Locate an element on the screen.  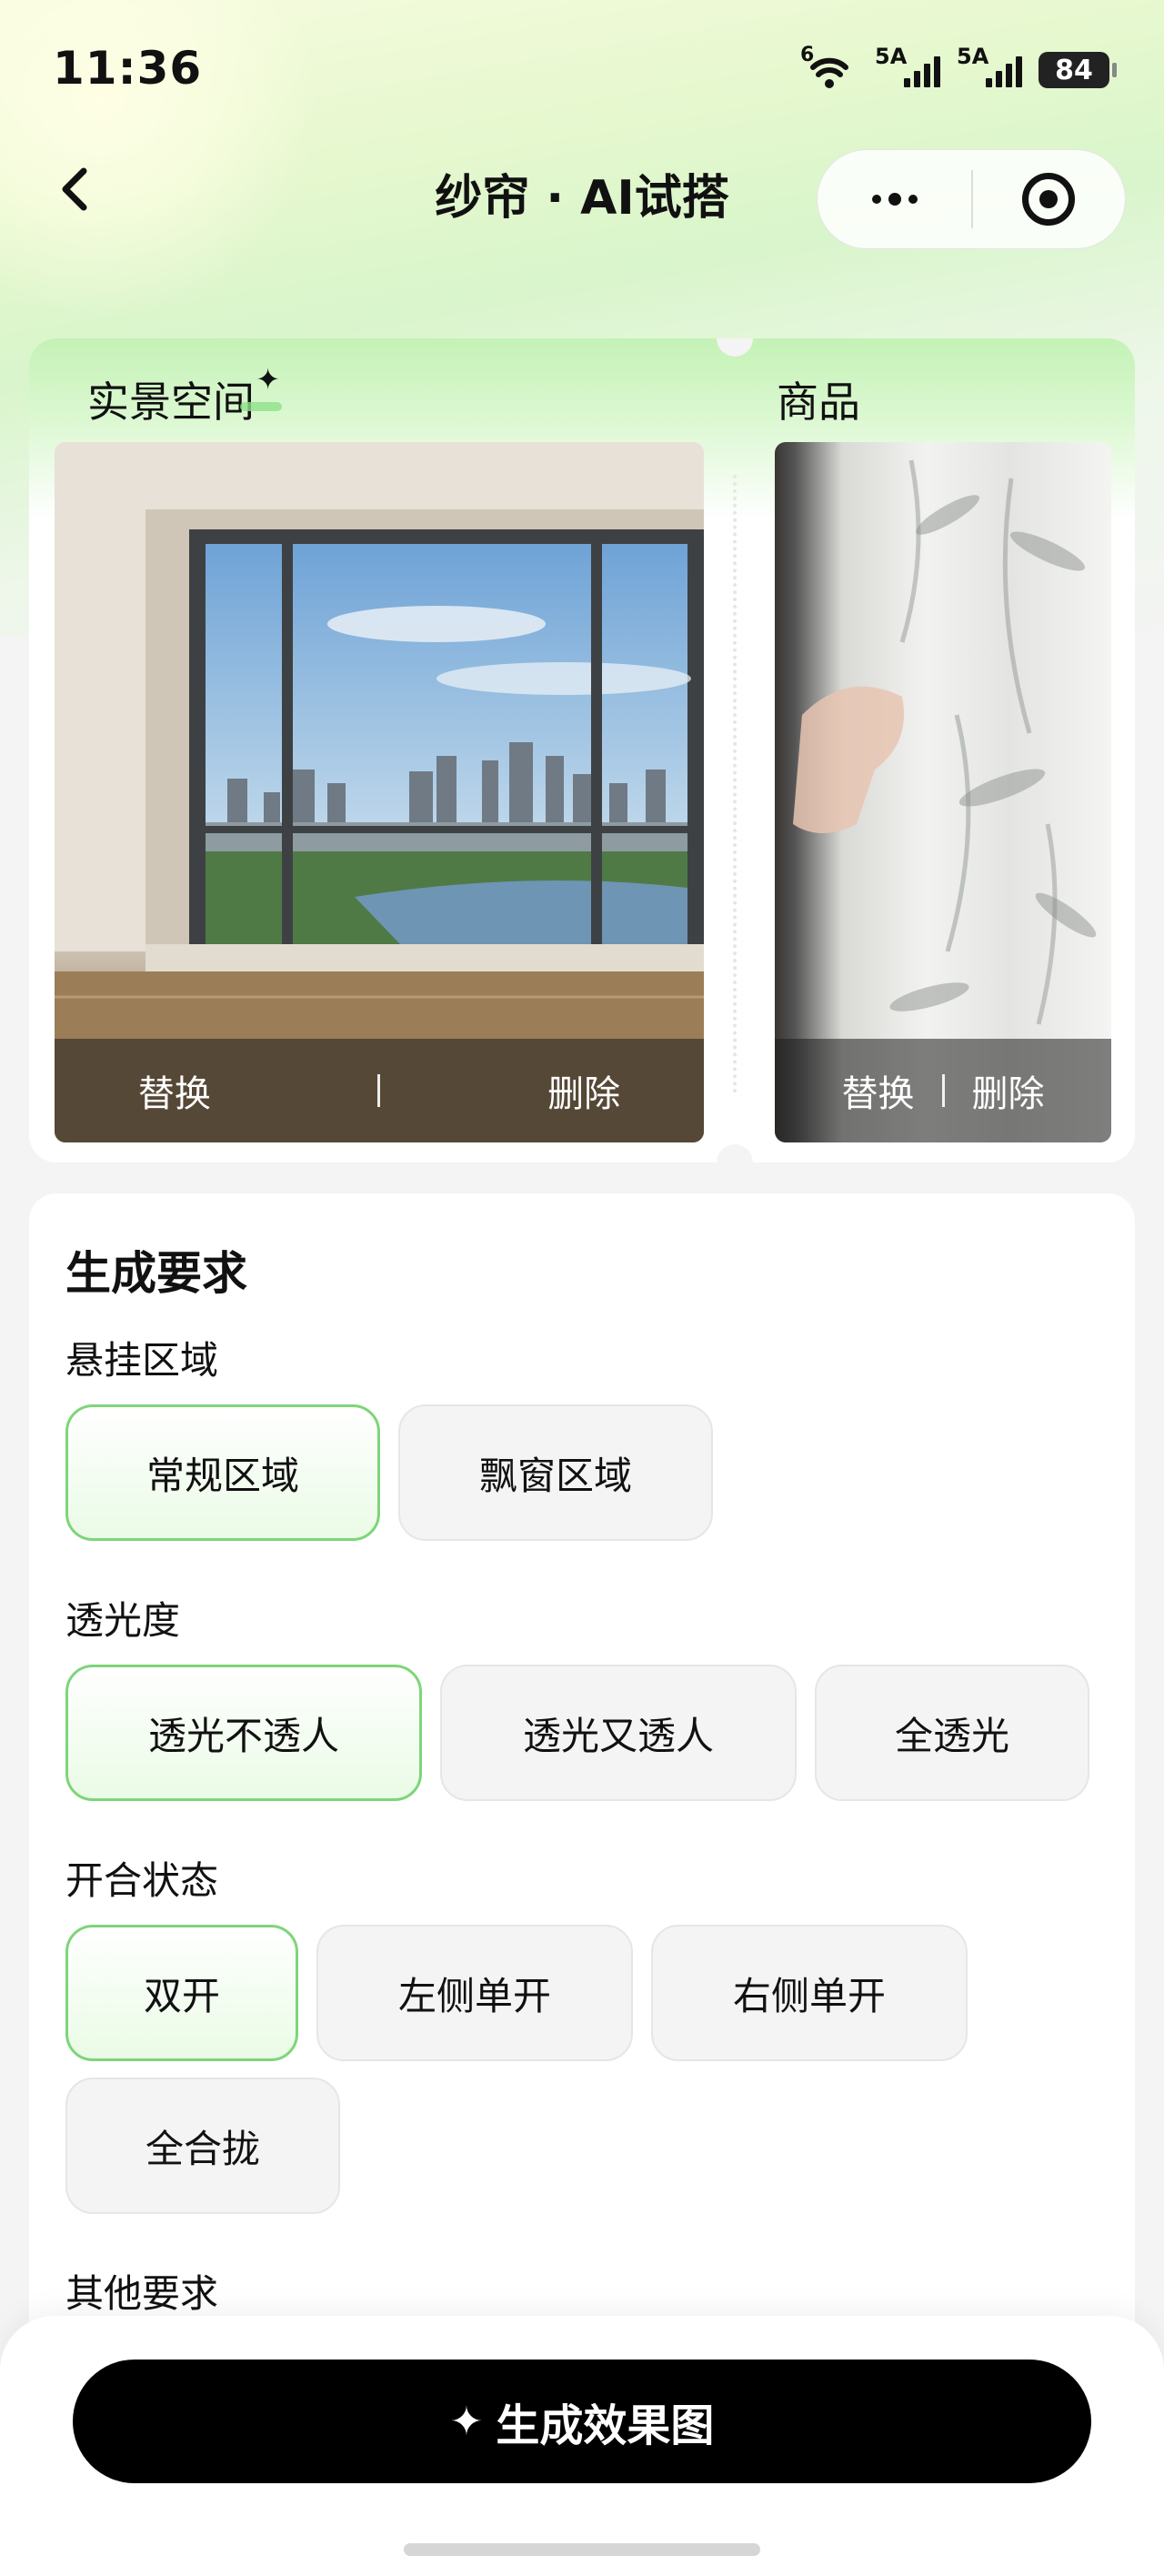
battery-level: 84 is located at coordinates (1074, 70).